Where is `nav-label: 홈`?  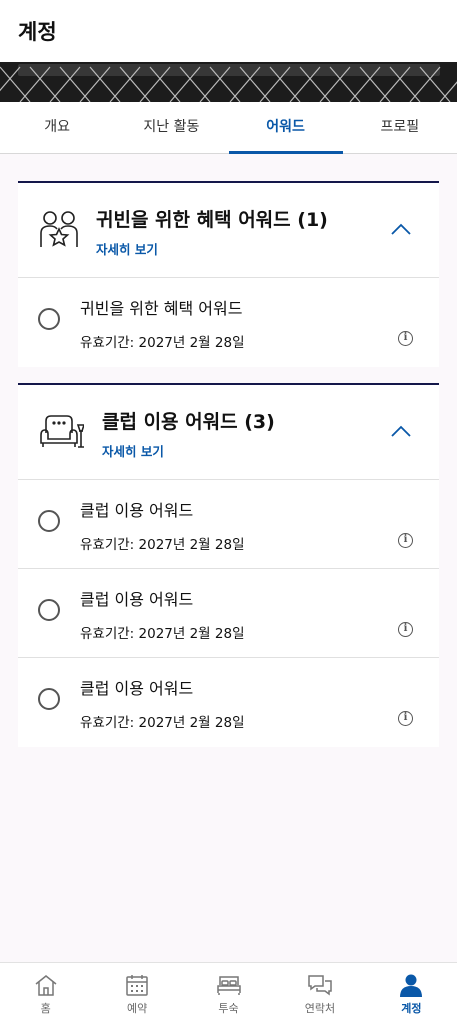
nav-label: 홈 is located at coordinates (45, 1008).